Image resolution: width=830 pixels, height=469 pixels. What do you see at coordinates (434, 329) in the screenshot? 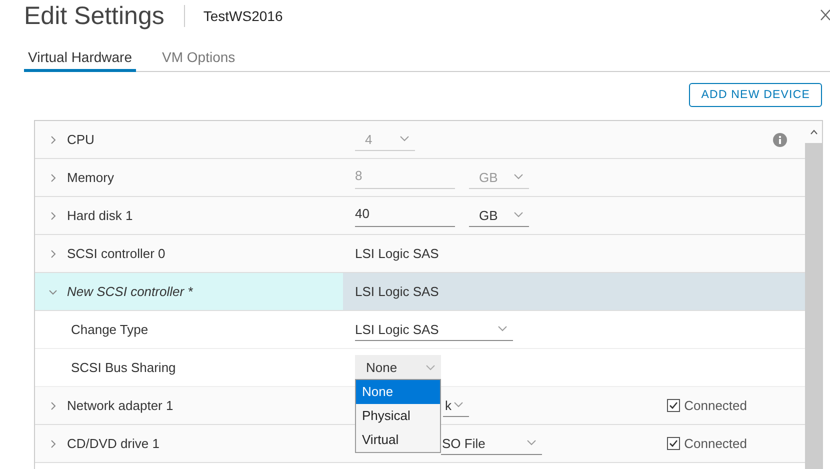
I see `dropdown: LSI Logic SAS` at bounding box center [434, 329].